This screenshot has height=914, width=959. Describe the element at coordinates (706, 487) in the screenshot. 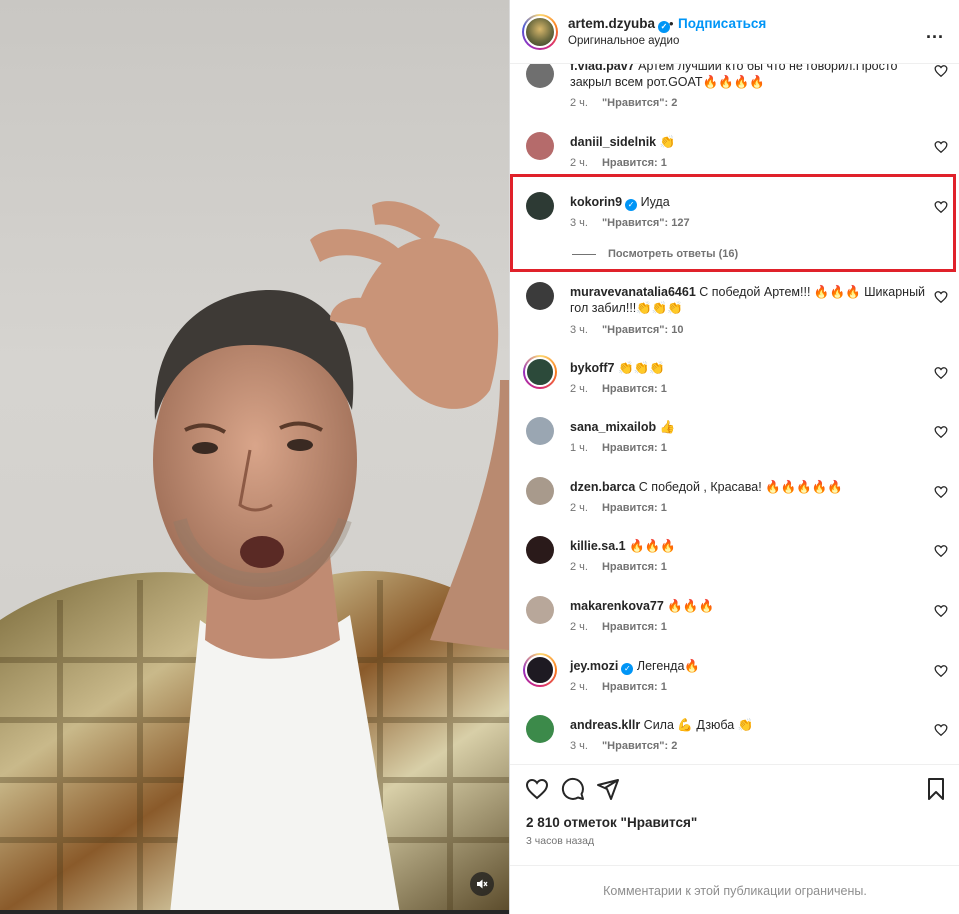

I see `comment-text: dzen.barca С победой , Красава! 🔥🔥🔥🔥🔥` at that location.